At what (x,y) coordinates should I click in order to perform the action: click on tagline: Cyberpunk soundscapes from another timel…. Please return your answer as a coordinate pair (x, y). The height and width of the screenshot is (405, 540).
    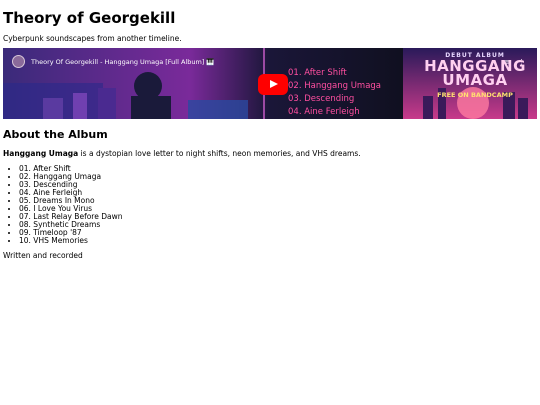
    Looking at the image, I should click on (92, 38).